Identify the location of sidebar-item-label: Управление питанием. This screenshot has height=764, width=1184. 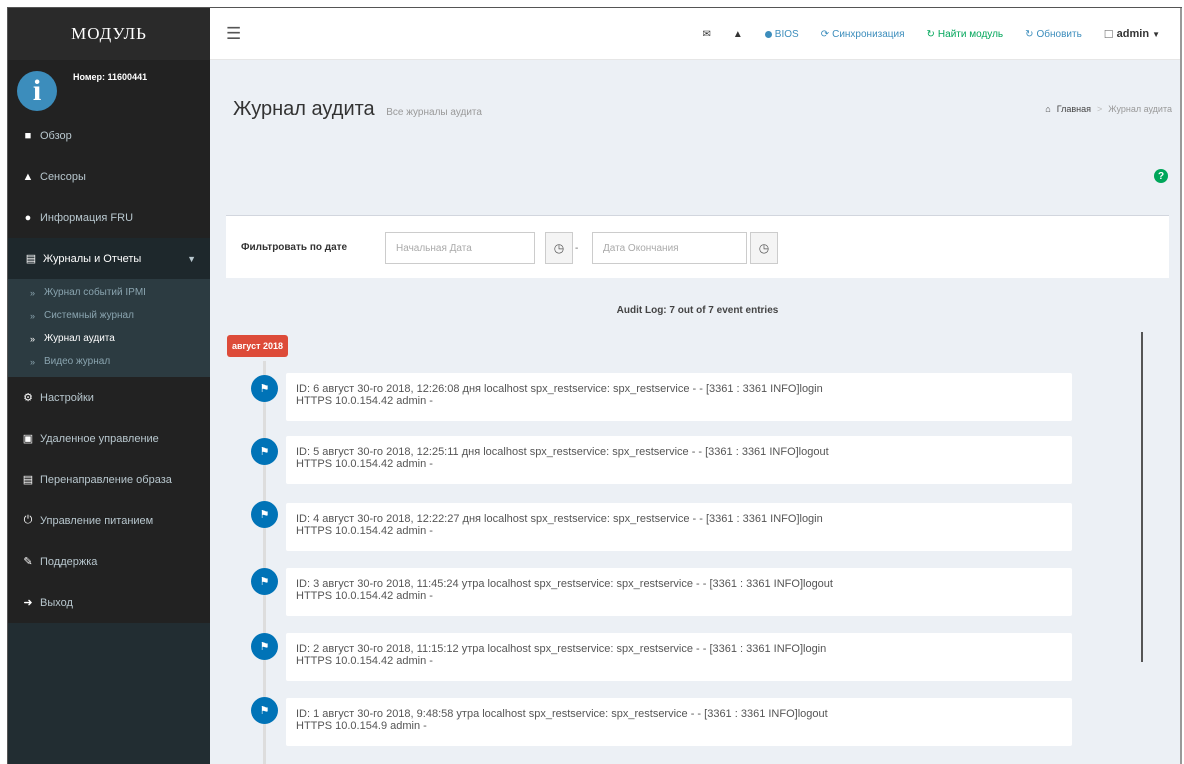
(97, 520).